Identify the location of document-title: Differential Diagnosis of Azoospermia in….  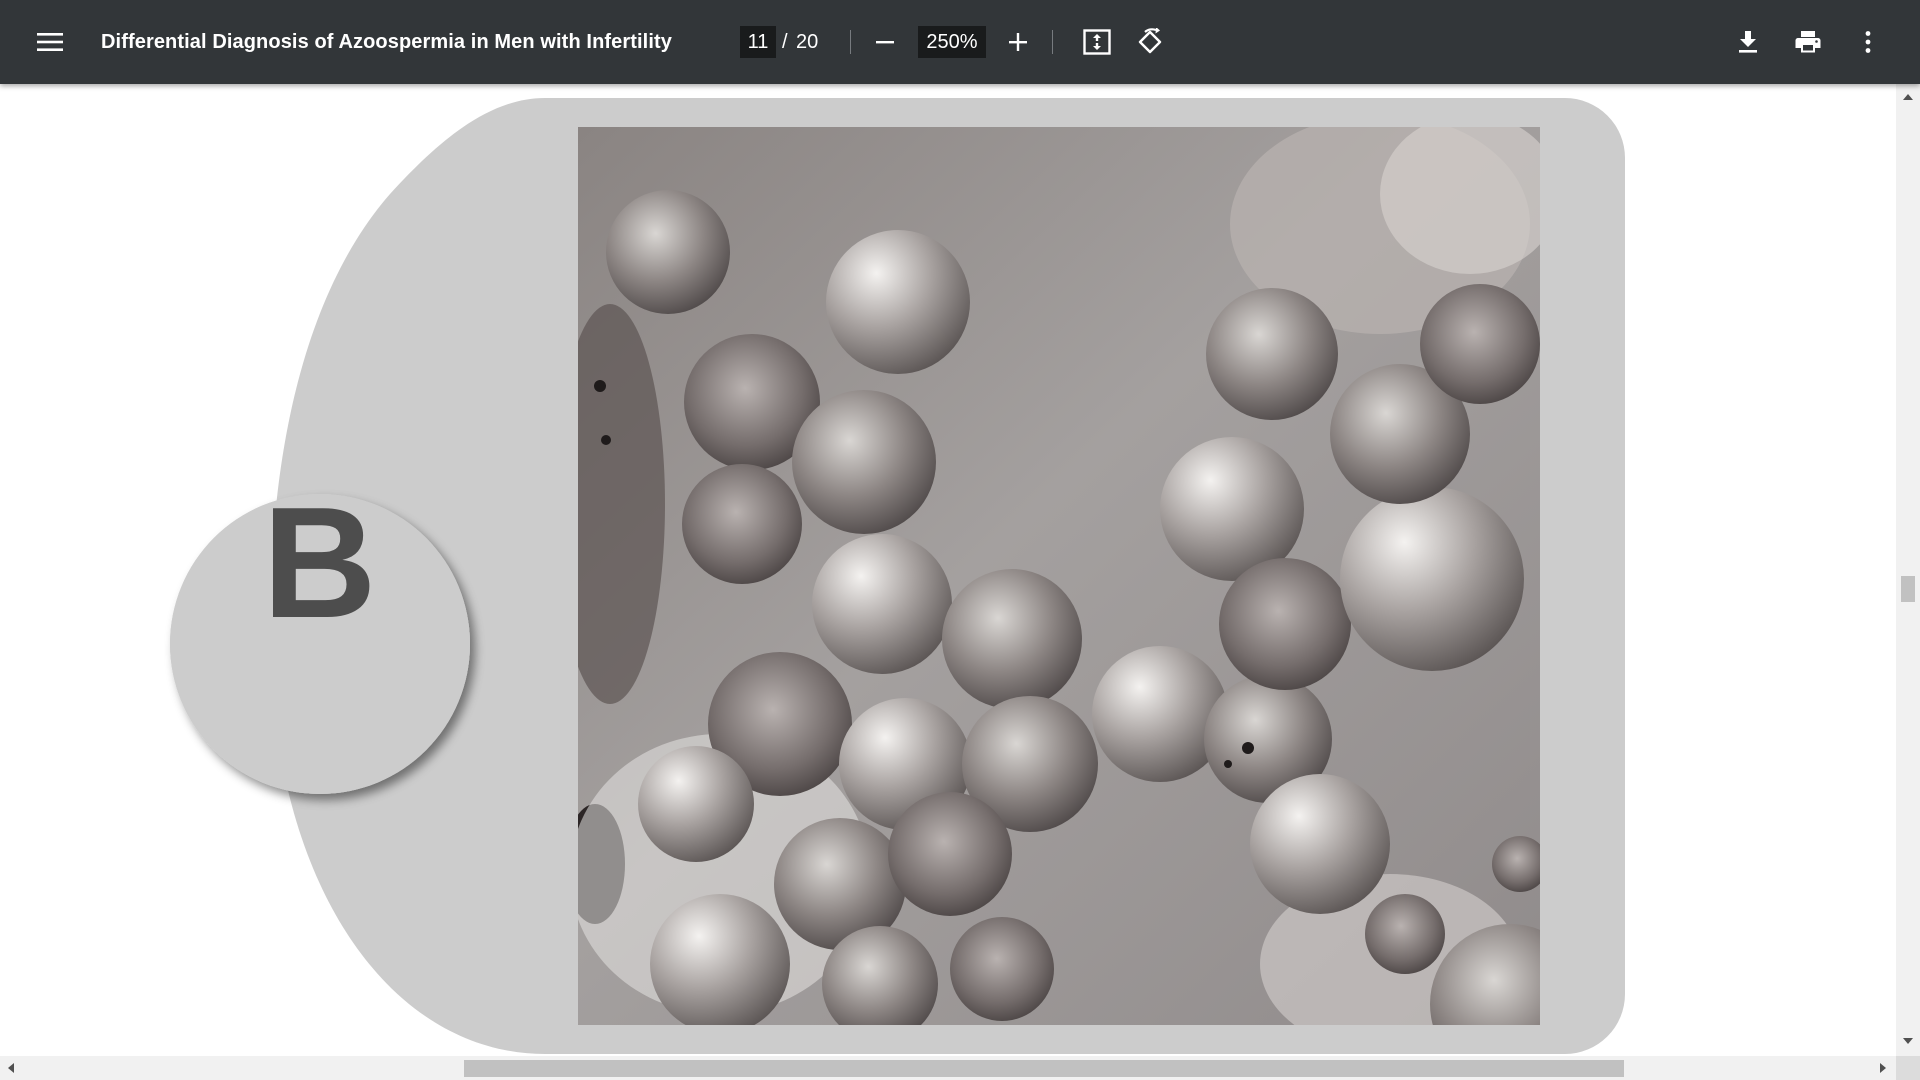
(386, 41).